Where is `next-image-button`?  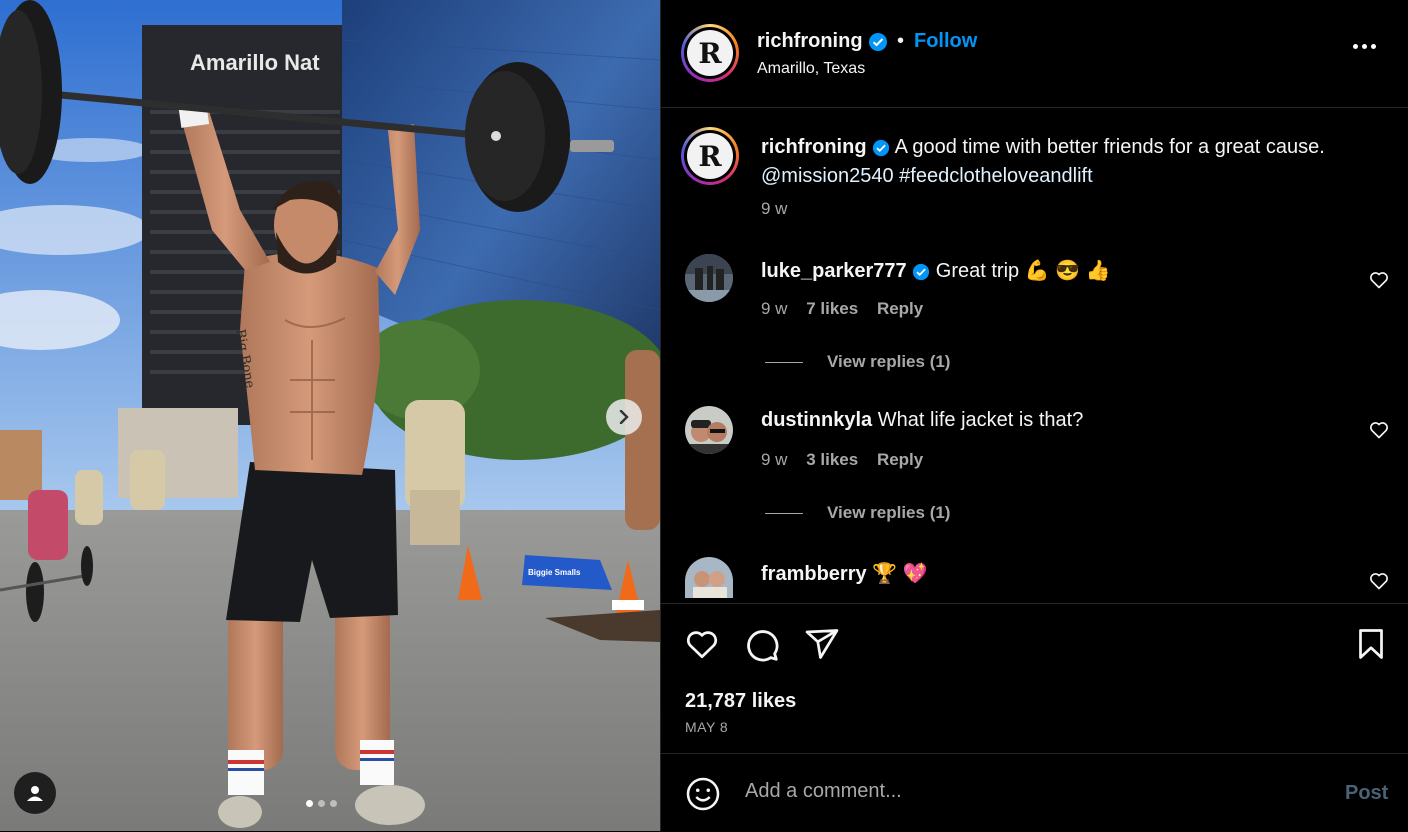
next-image-button is located at coordinates (624, 417).